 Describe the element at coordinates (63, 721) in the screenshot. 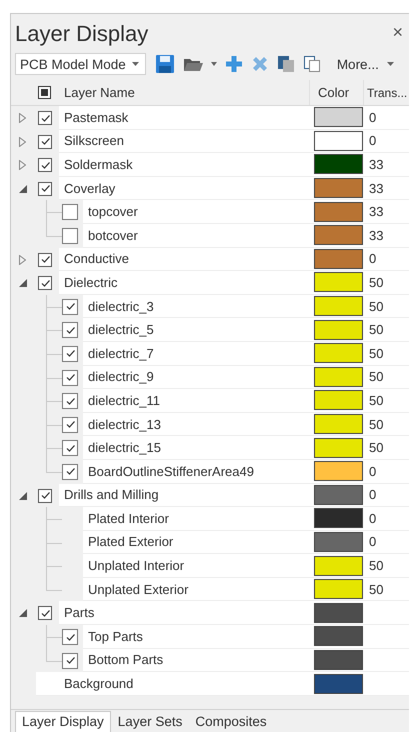

I see `tab: Layer Display` at that location.